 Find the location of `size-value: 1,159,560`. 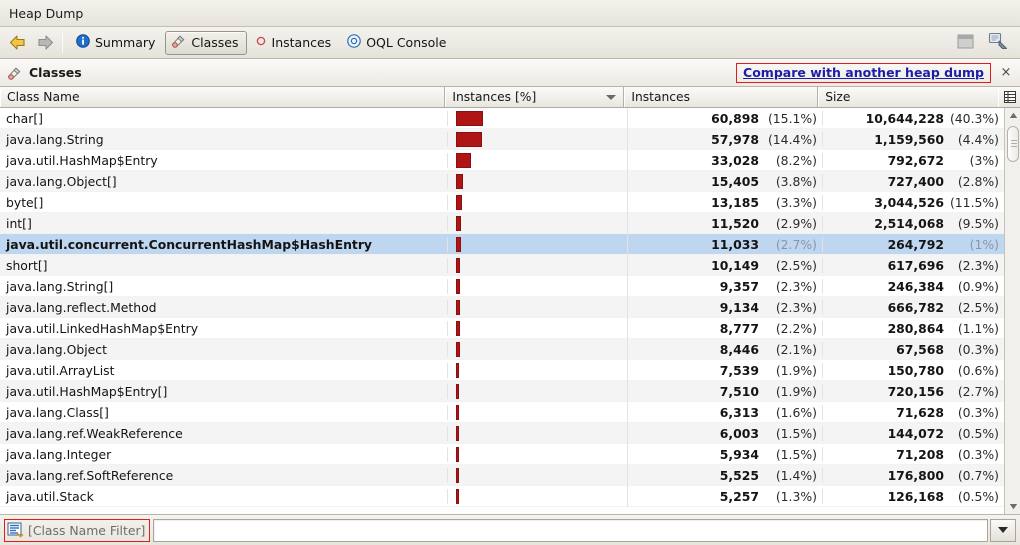

size-value: 1,159,560 is located at coordinates (909, 139).